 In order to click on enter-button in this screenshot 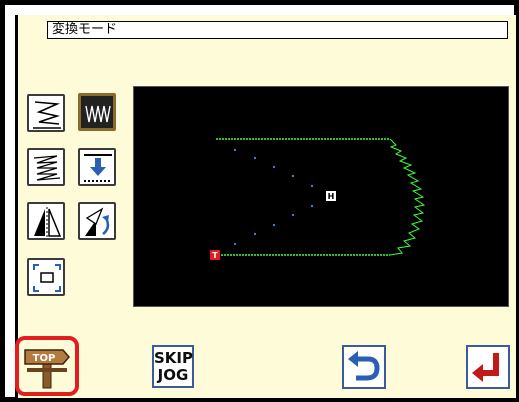, I will do `click(488, 367)`.